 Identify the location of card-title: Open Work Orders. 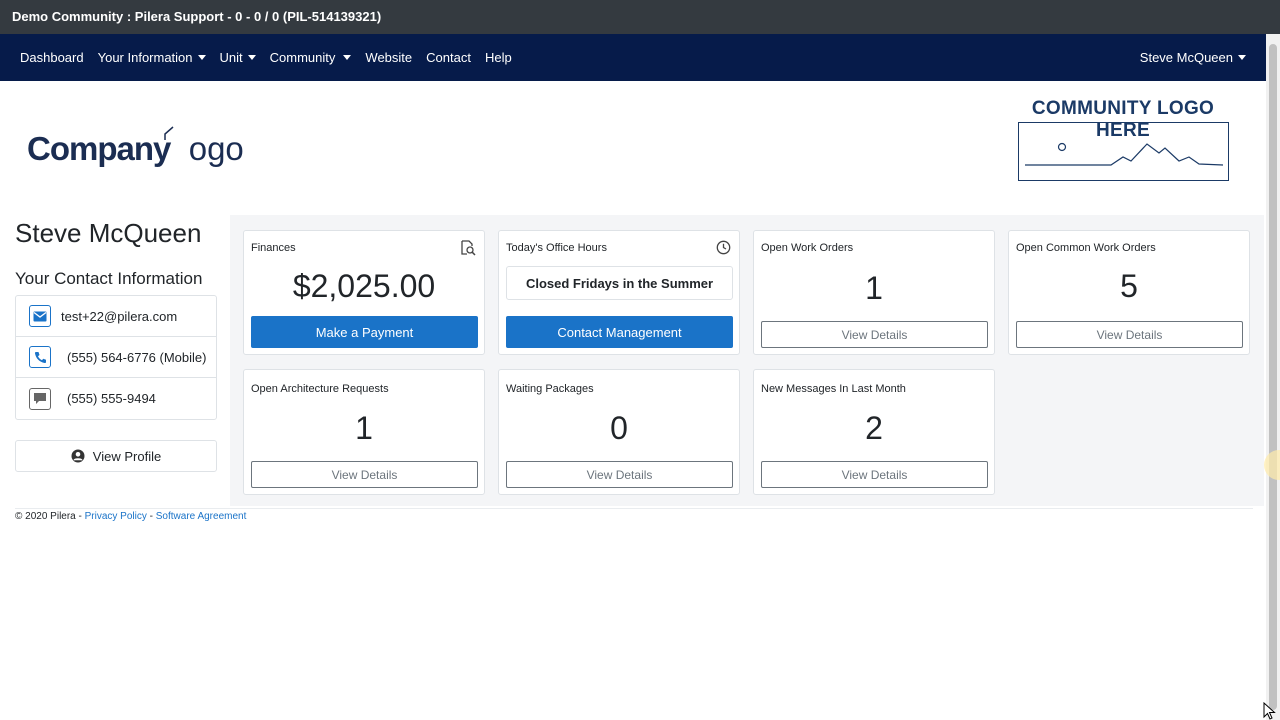
(807, 248).